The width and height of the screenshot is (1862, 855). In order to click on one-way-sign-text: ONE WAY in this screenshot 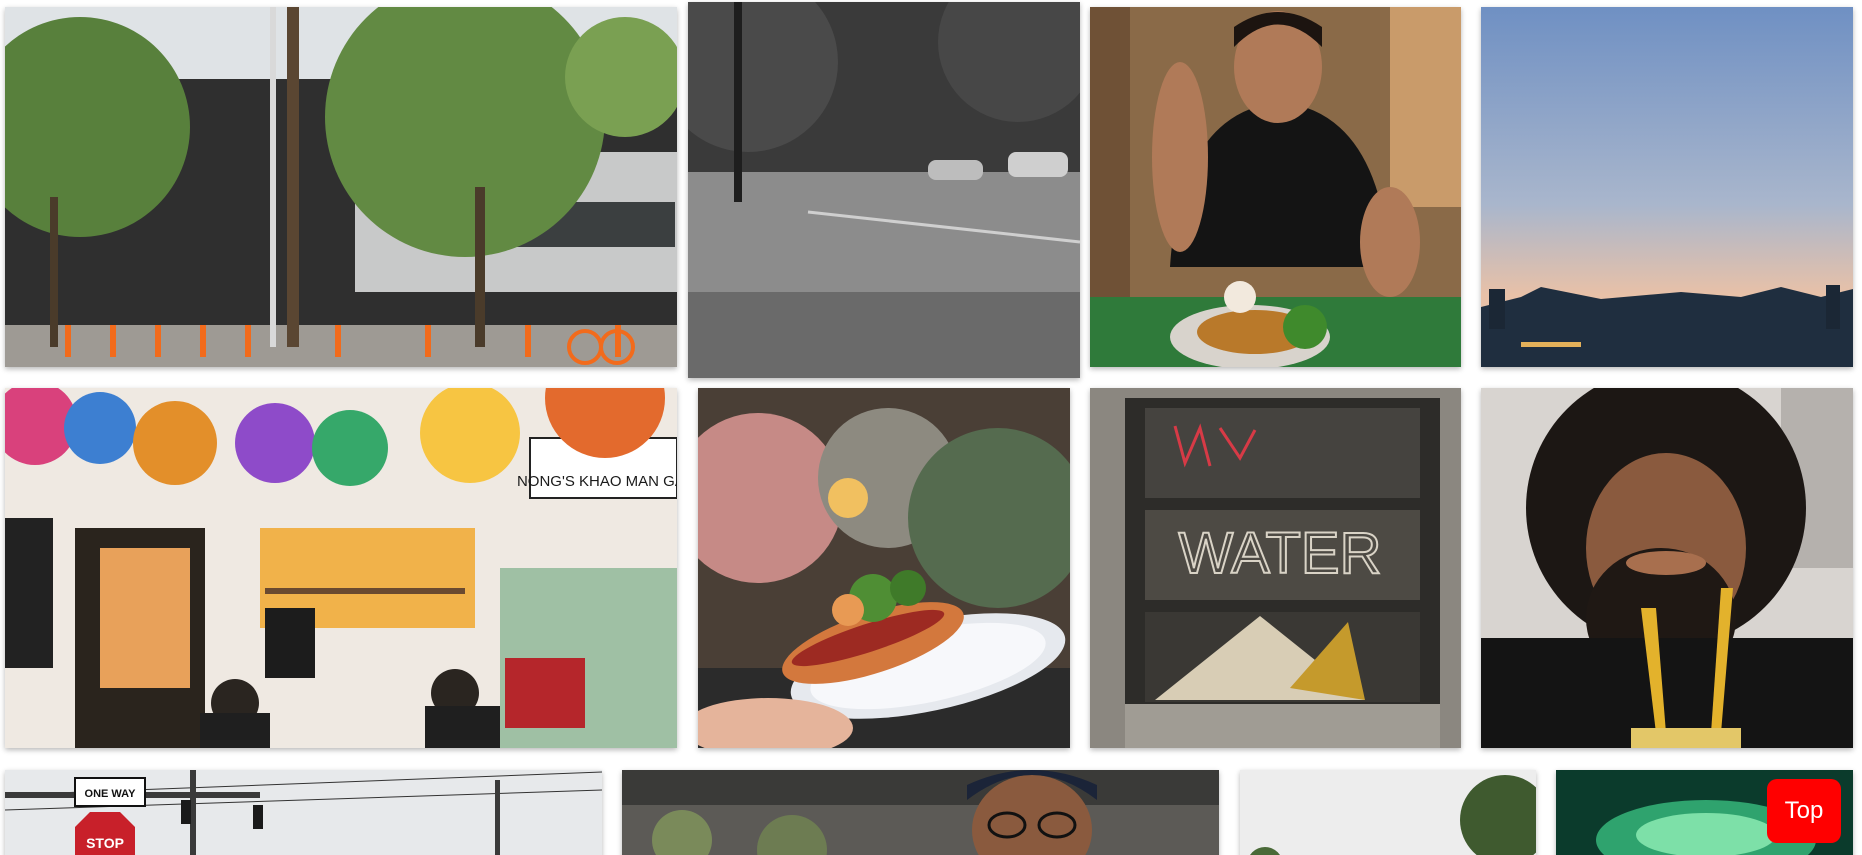, I will do `click(111, 794)`.